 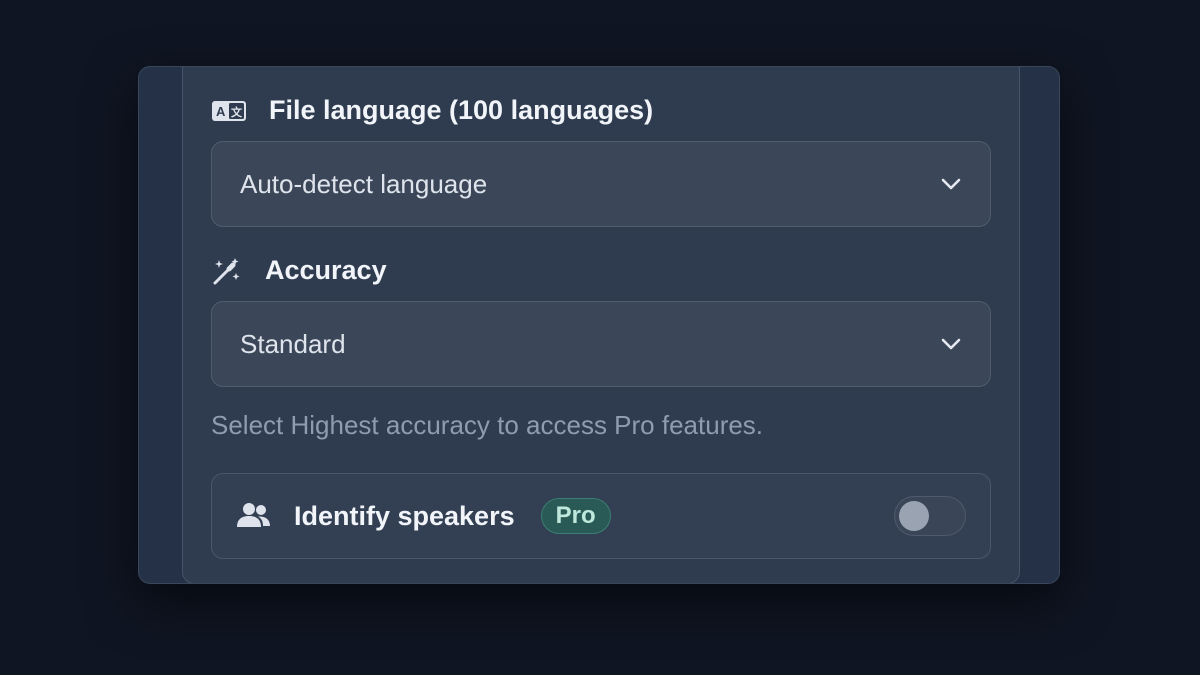 I want to click on svg-text: A, so click(x=221, y=111).